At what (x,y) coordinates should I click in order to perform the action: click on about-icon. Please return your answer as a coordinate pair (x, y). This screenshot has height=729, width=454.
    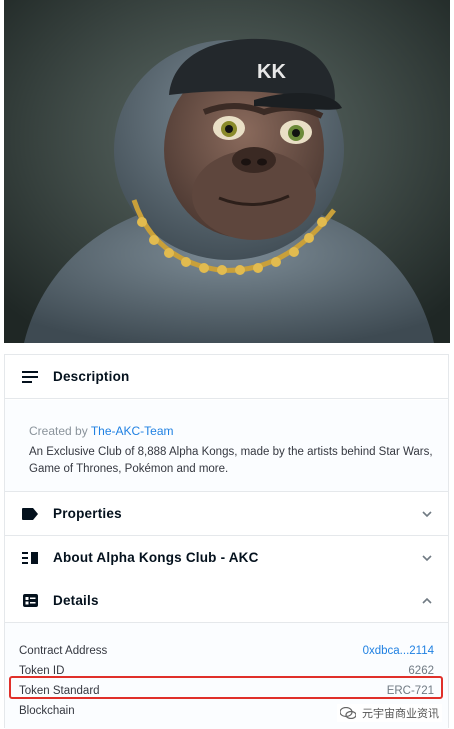
    Looking at the image, I should click on (30, 558).